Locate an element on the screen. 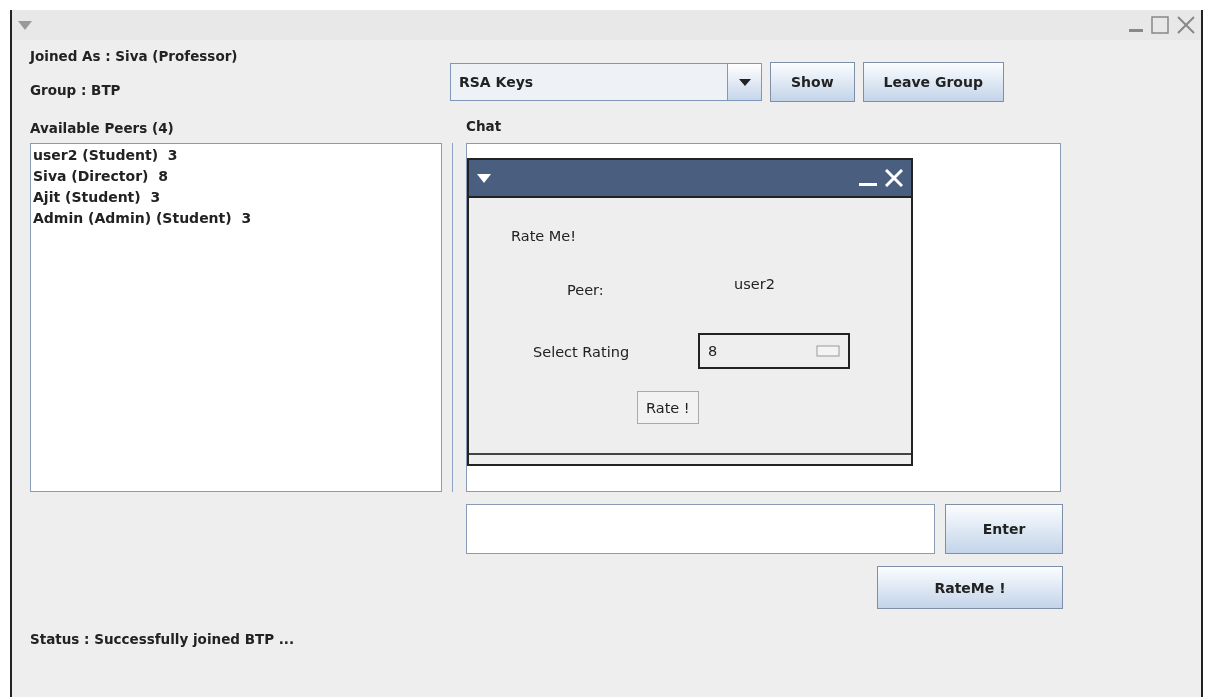 This screenshot has height=697, width=1218. joined-as-label: Joined As : Siva (Professor) is located at coordinates (134, 56).